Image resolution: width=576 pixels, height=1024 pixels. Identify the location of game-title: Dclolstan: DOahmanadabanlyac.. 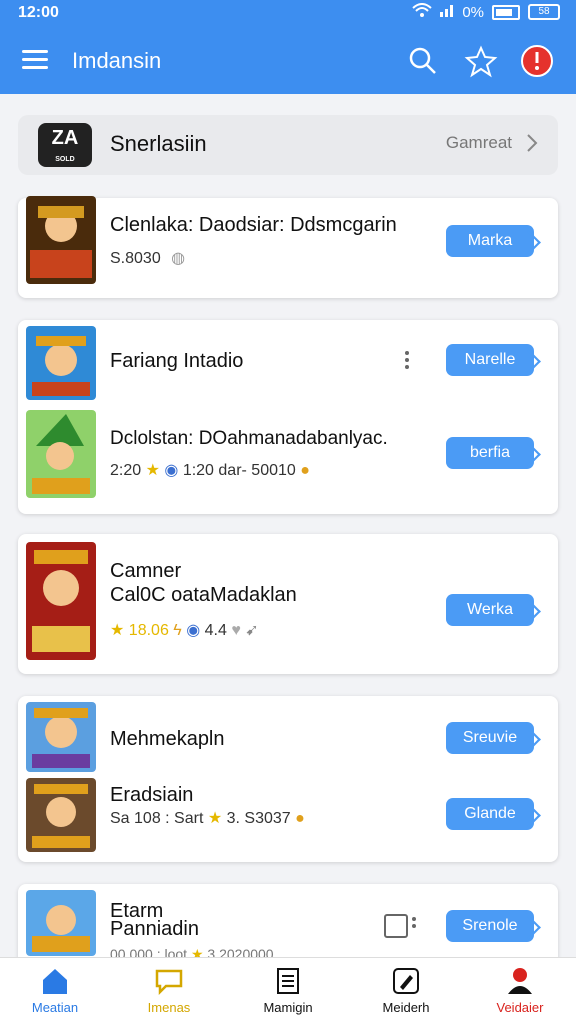
(249, 438).